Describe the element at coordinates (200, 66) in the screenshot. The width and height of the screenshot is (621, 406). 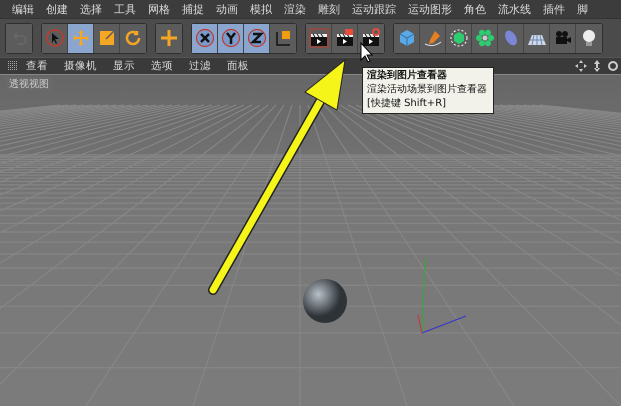
I see `view-menu-item: 过滤` at that location.